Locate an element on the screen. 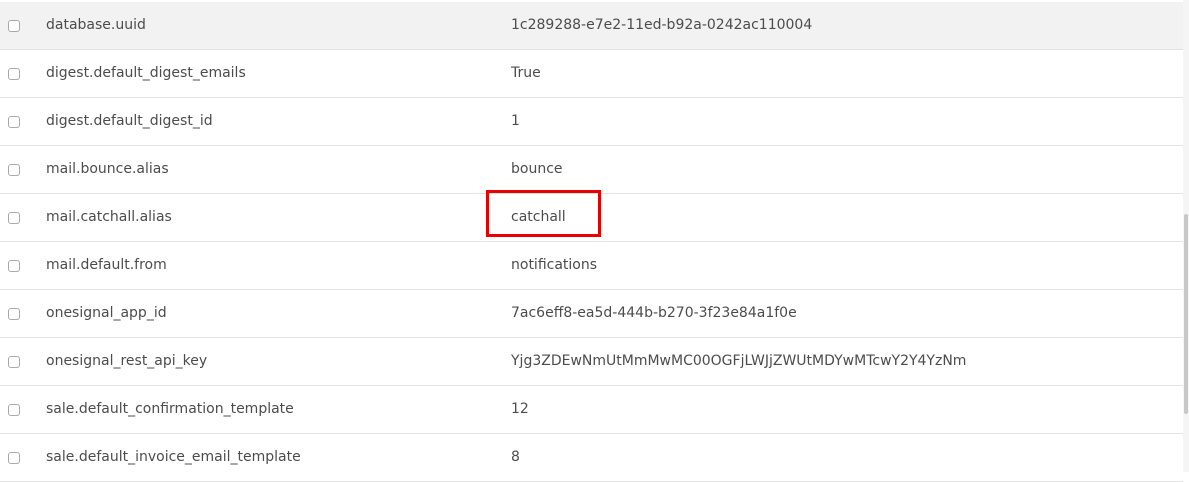 This screenshot has height=482, width=1189. parameter-value: notifications is located at coordinates (554, 265).